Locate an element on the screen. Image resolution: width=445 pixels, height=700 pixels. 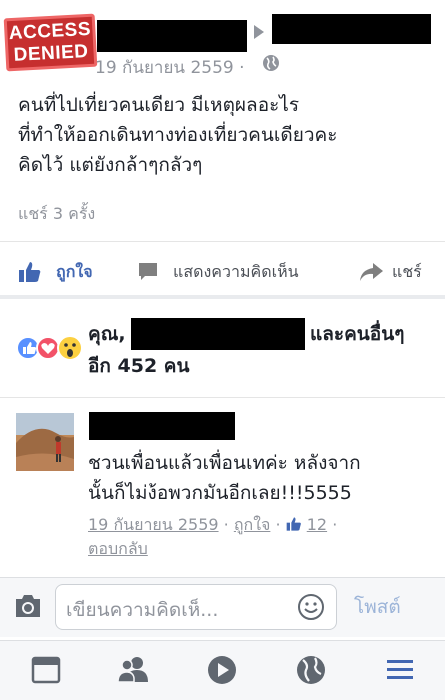
comment-button: แสดงความคิดเห็น is located at coordinates (218, 272).